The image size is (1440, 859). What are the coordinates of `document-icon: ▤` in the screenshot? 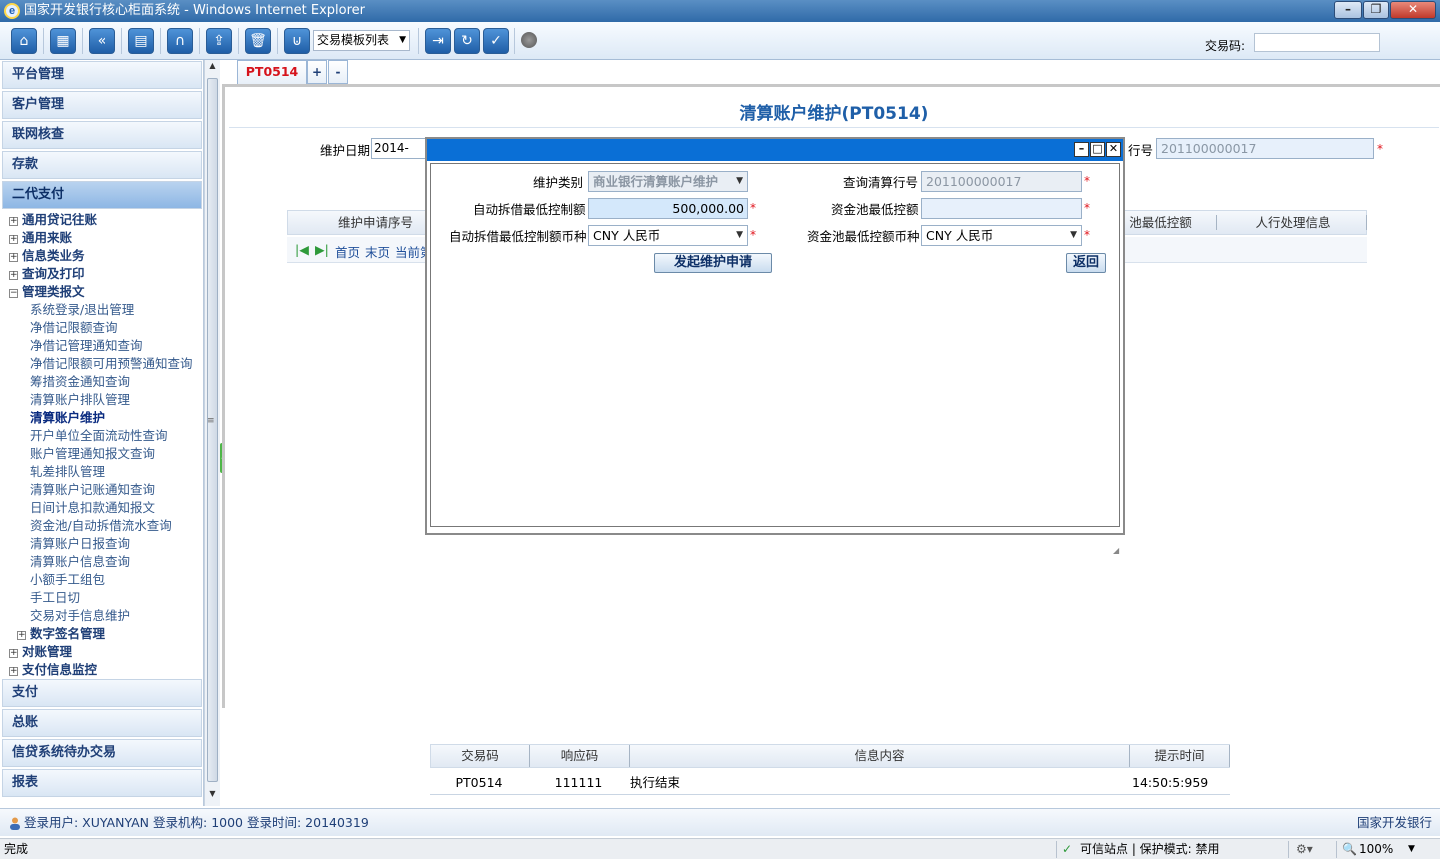 It's located at (141, 41).